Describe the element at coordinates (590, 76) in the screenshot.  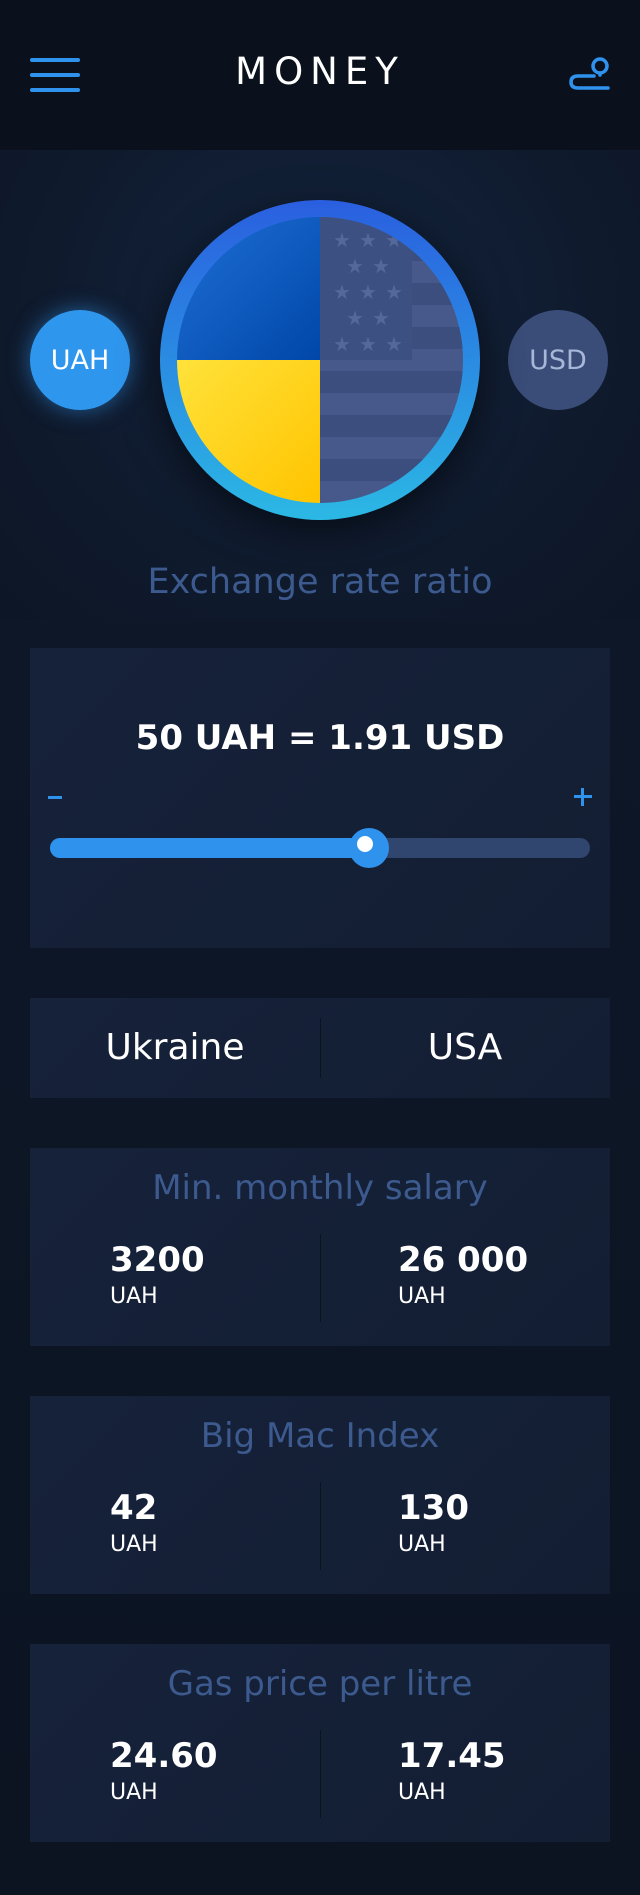
I see `route-pin-icon` at that location.